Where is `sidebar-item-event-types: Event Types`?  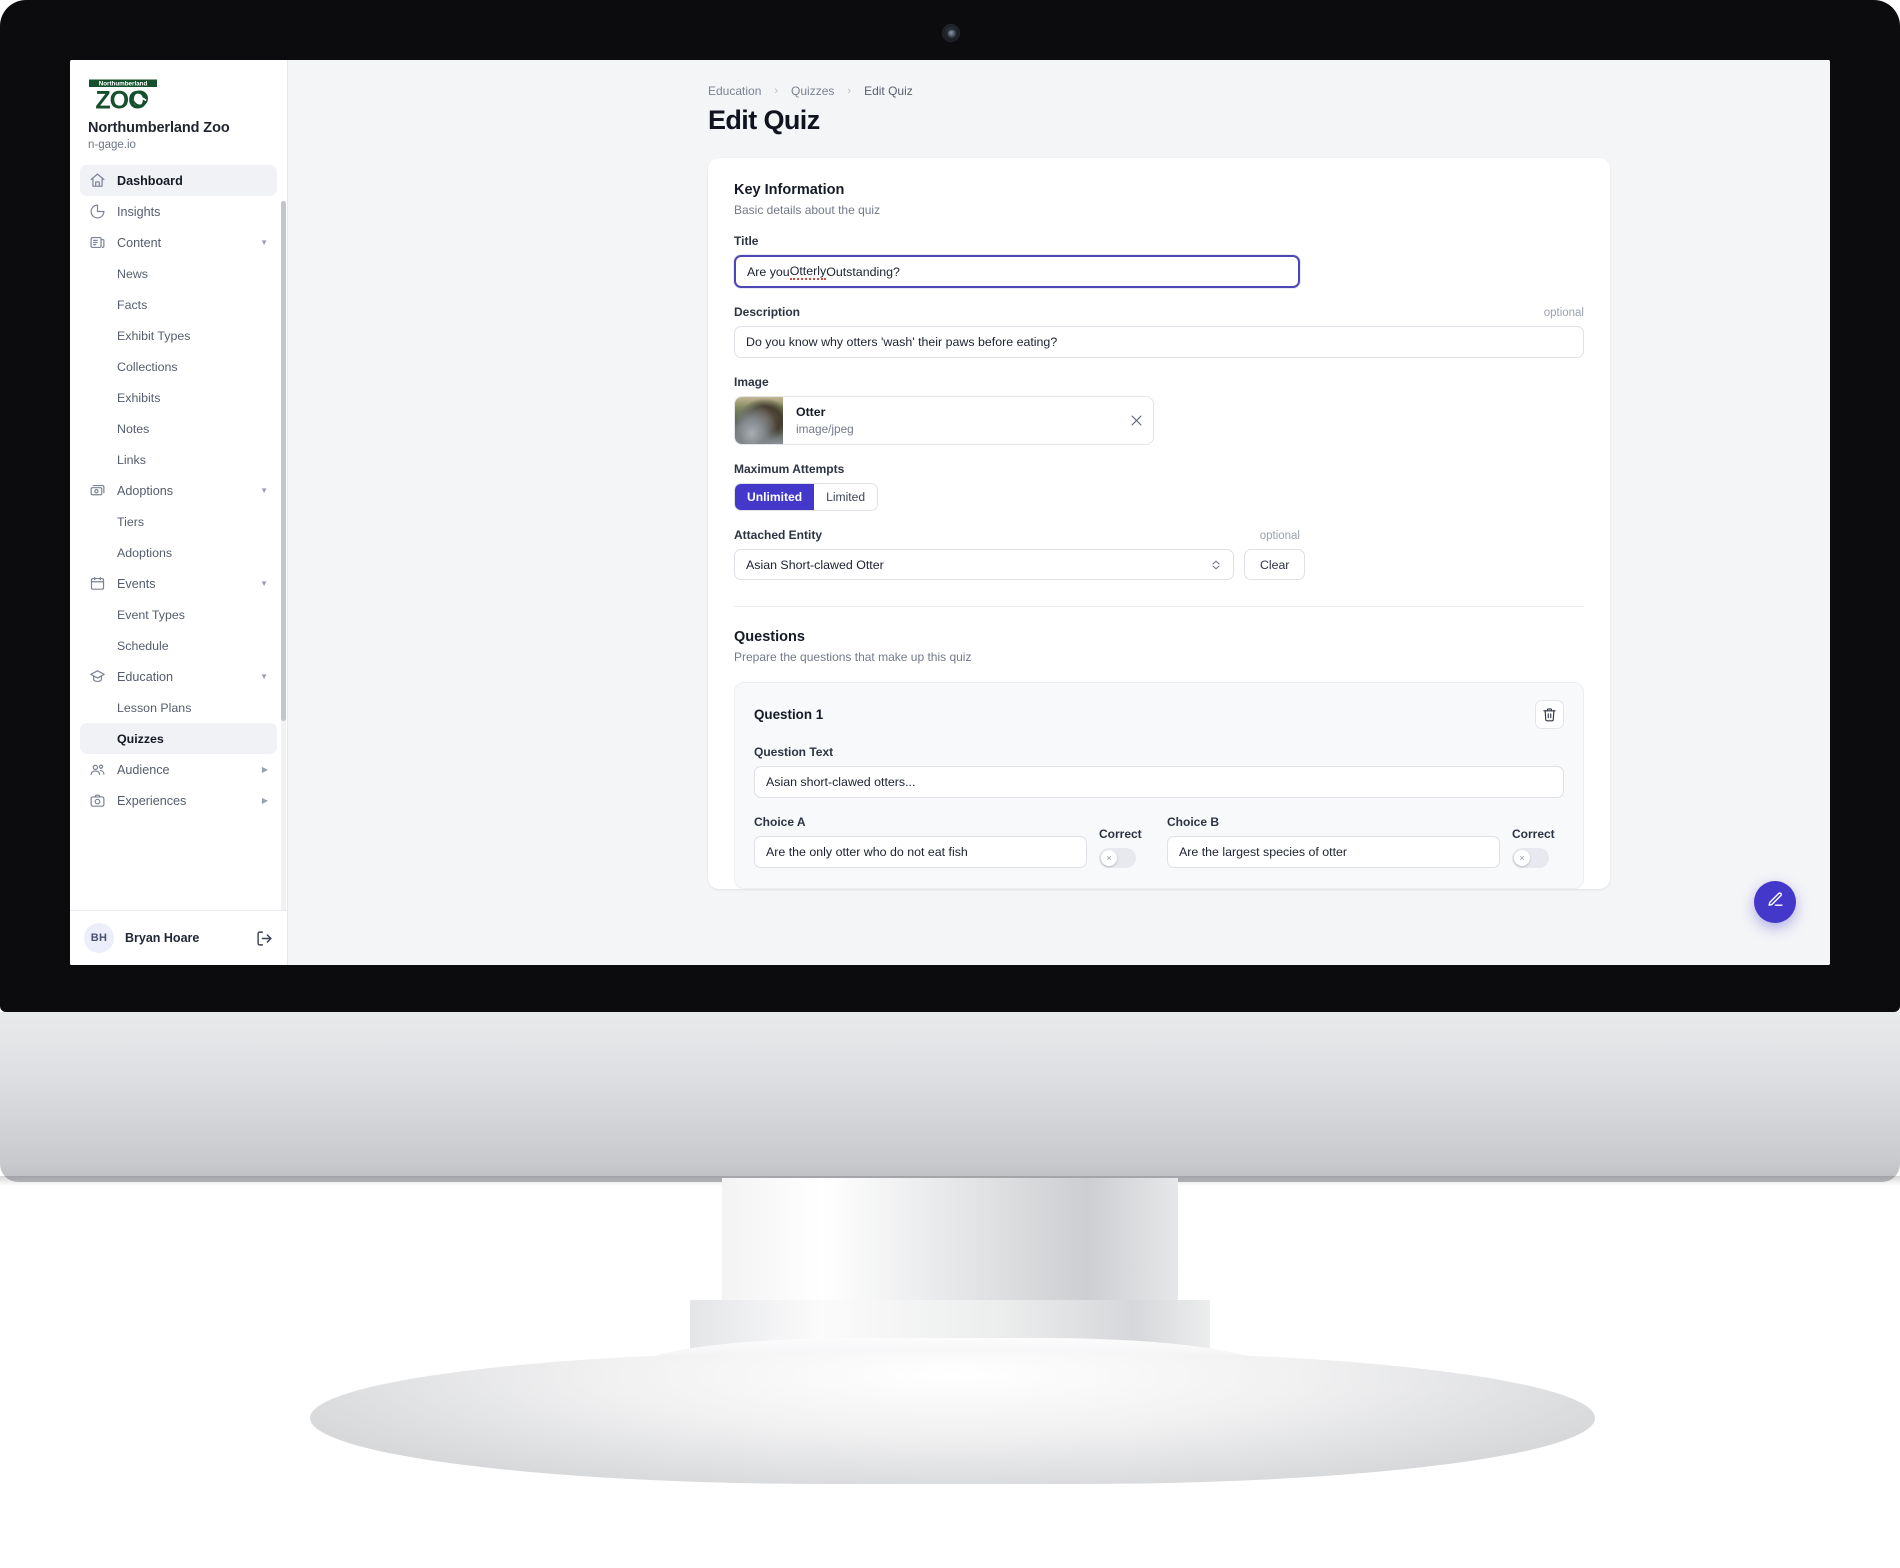
sidebar-item-event-types: Event Types is located at coordinates (178, 614).